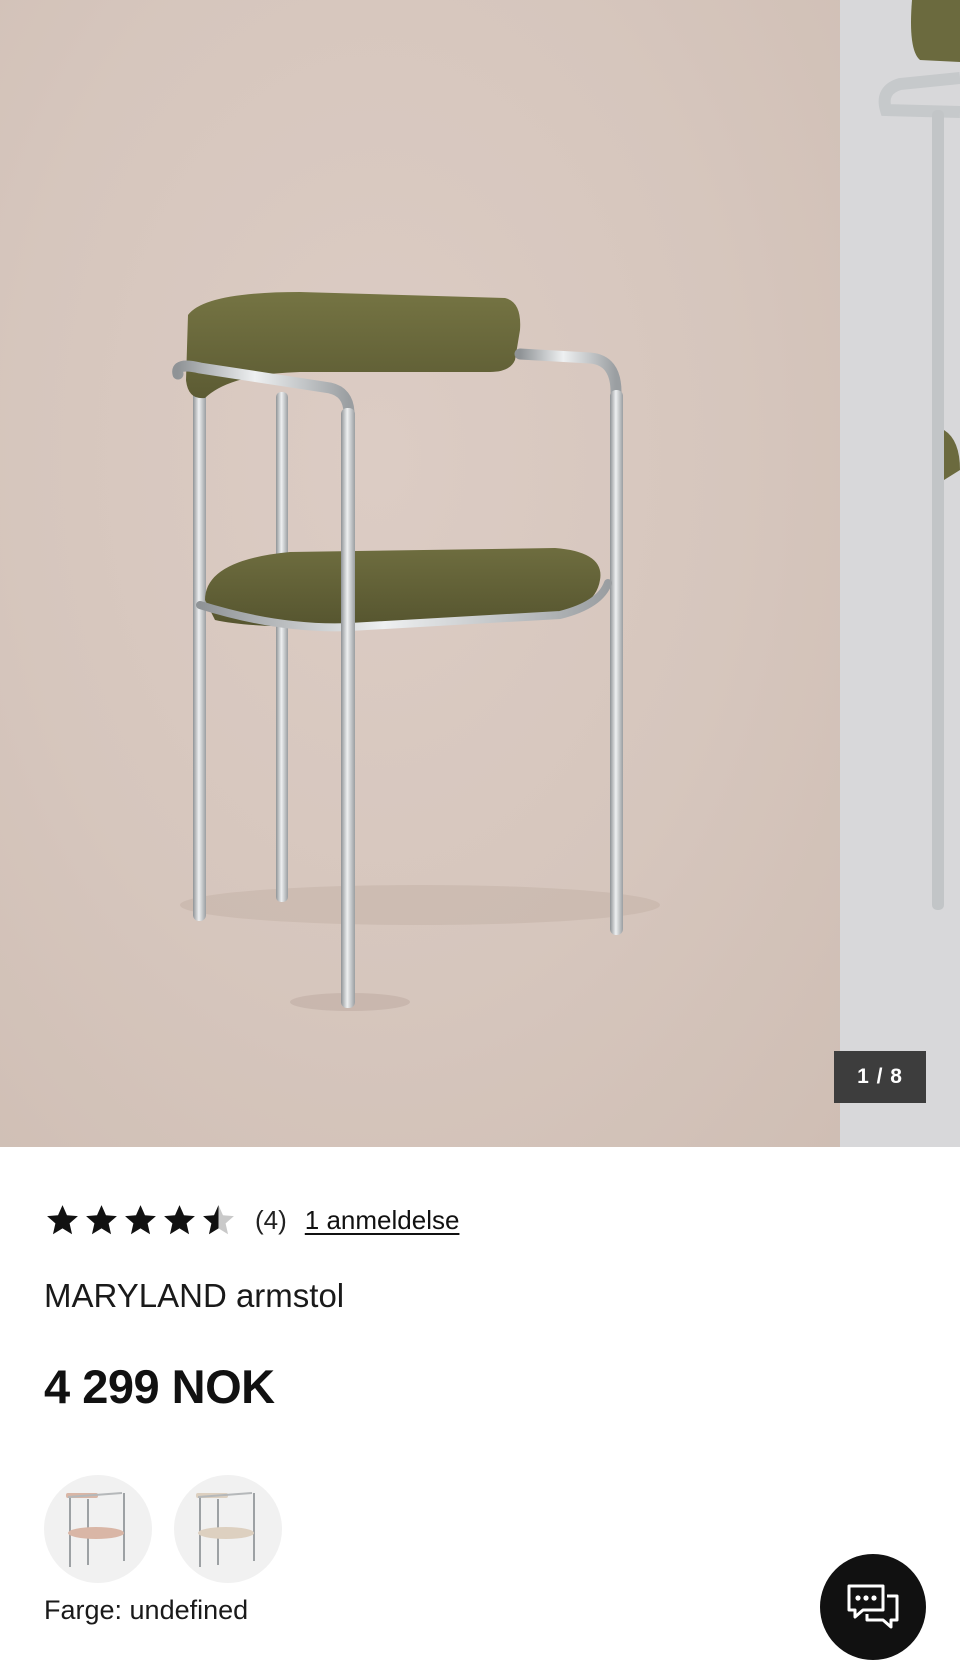 Image resolution: width=960 pixels, height=1660 pixels. Describe the element at coordinates (159, 1386) in the screenshot. I see `product-price: 4 299 NOK` at that location.